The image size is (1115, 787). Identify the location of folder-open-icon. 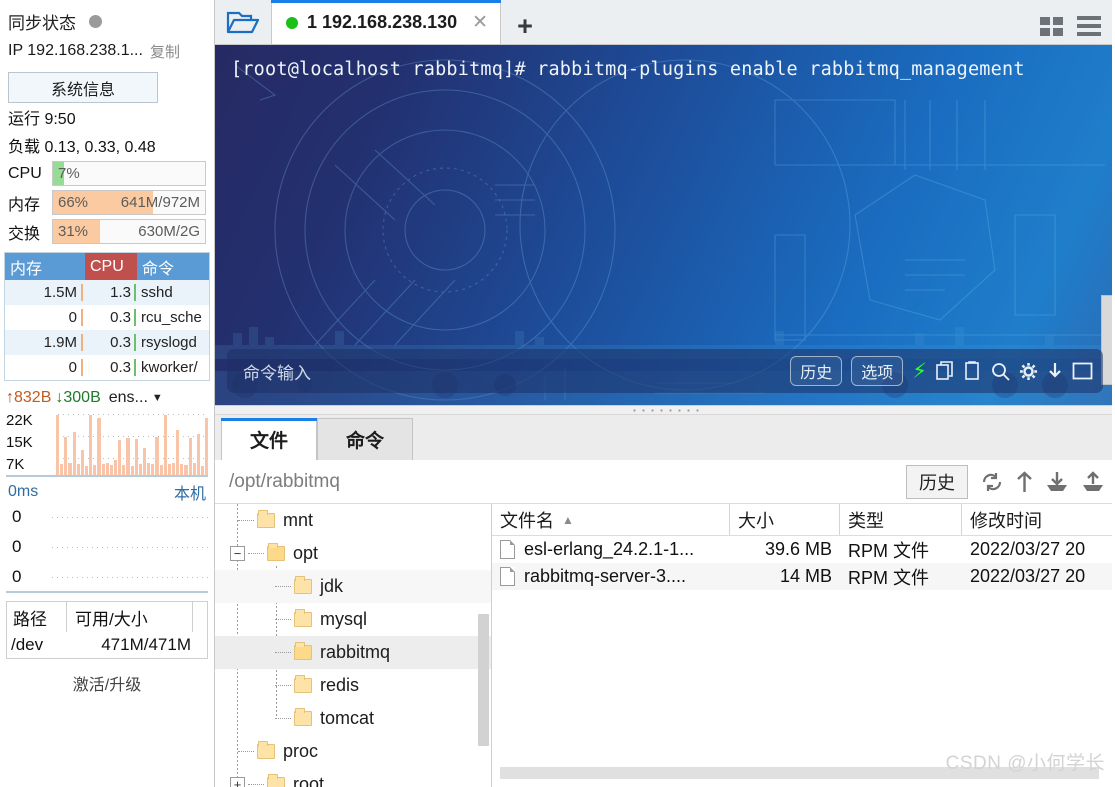
(243, 22).